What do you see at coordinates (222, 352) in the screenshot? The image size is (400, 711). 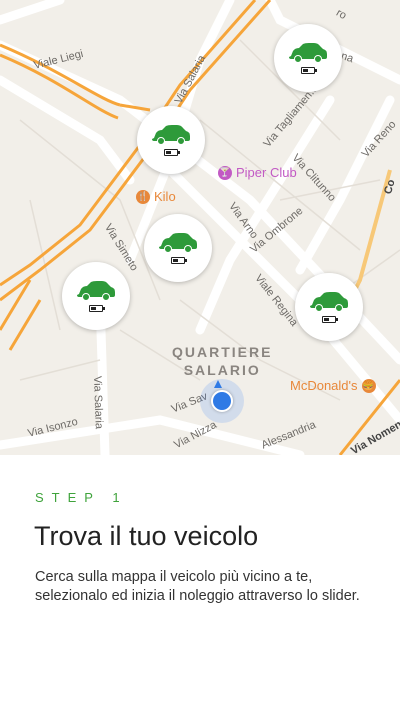 I see `district-line-1: QUARTIERE` at bounding box center [222, 352].